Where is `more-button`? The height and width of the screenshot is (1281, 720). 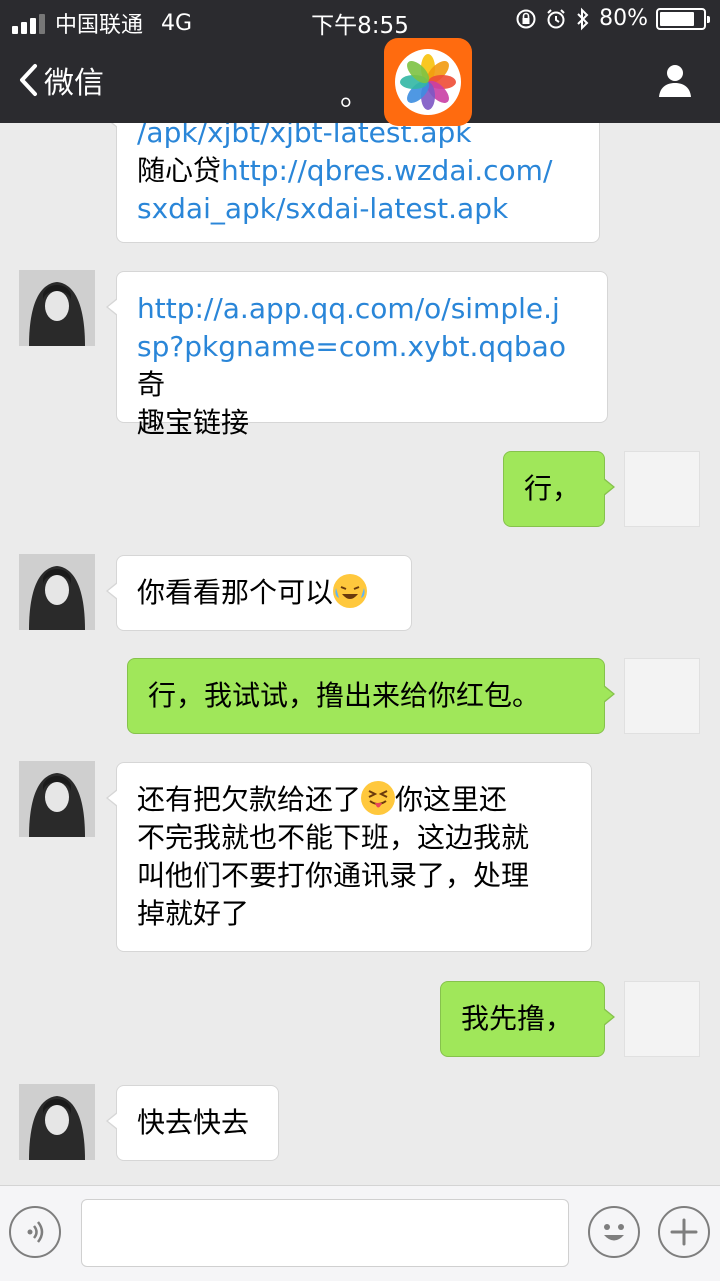
more-button is located at coordinates (684, 1232).